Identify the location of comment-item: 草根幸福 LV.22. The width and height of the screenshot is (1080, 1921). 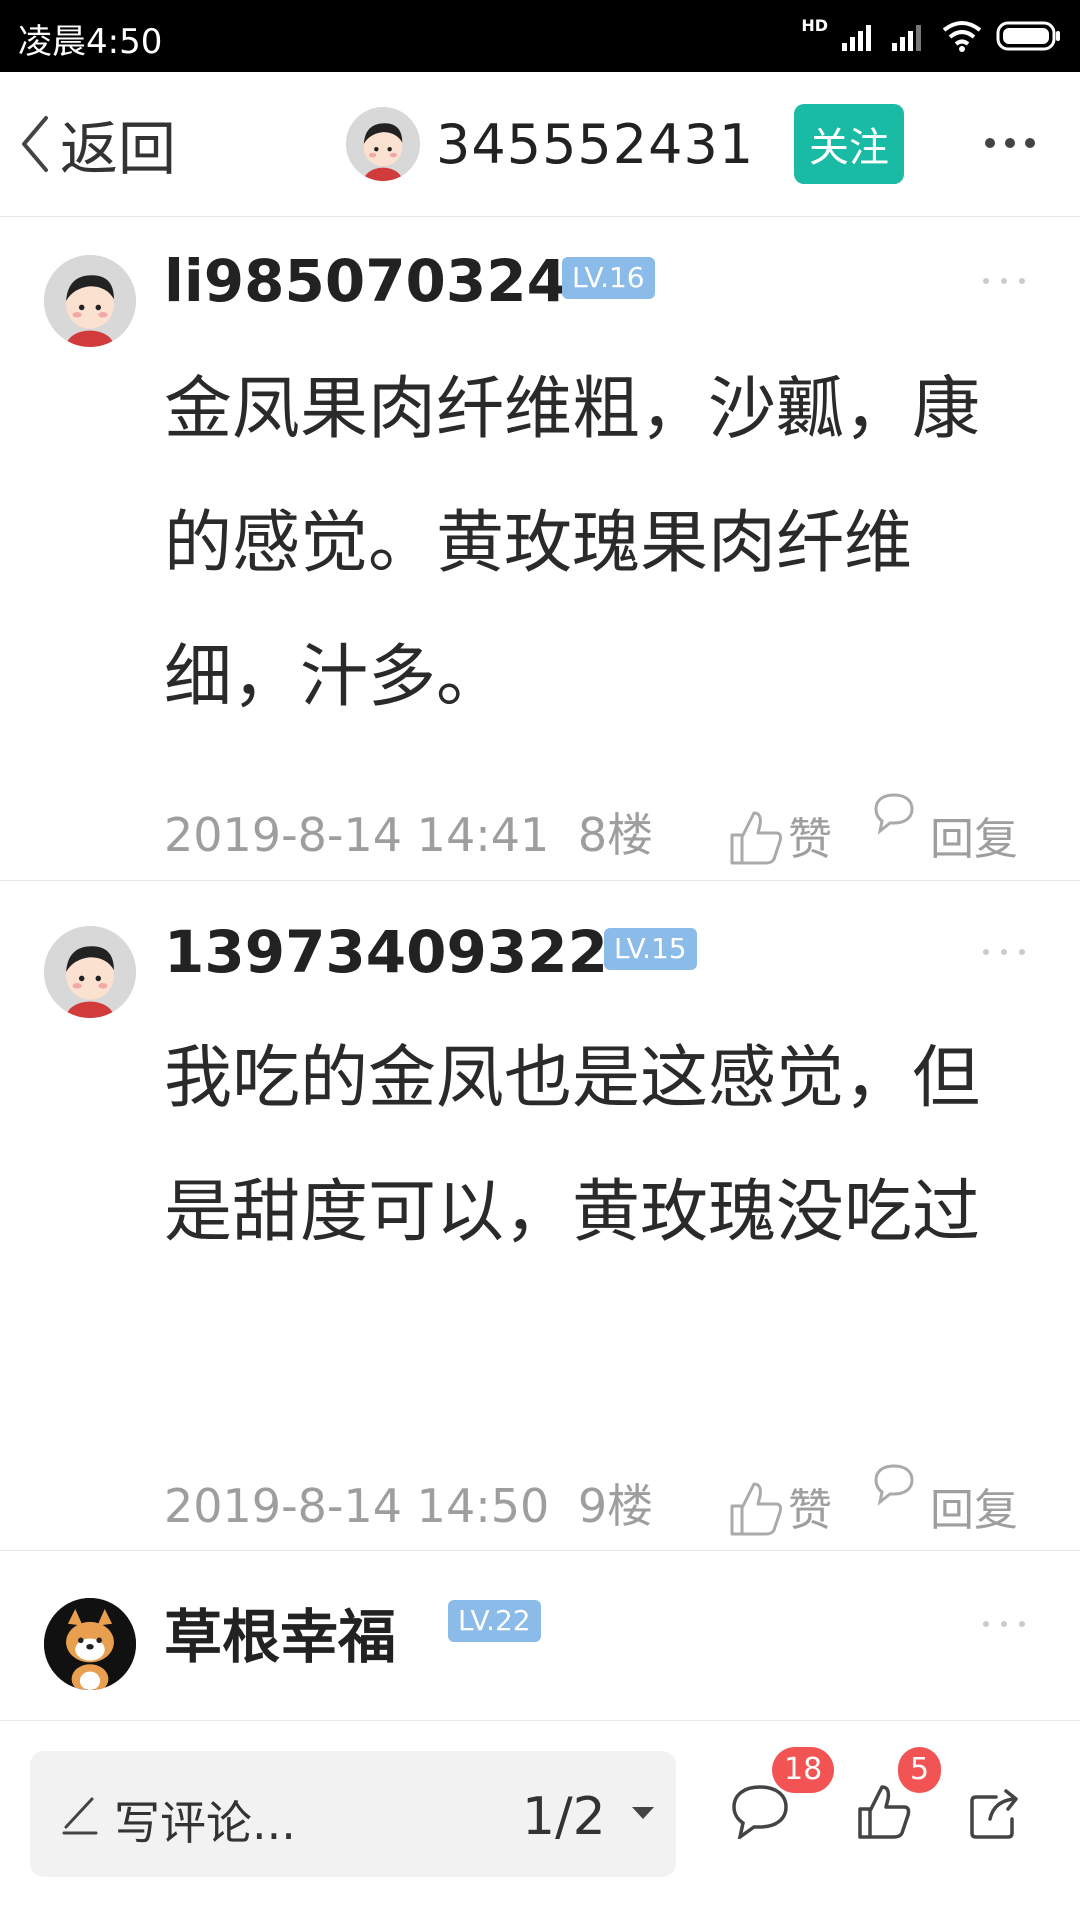
(540, 1635).